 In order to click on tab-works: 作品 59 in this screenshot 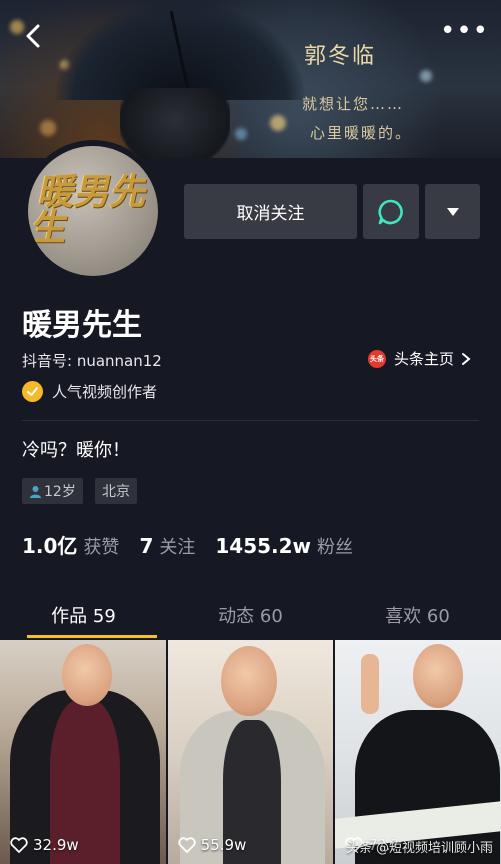, I will do `click(83, 614)`.